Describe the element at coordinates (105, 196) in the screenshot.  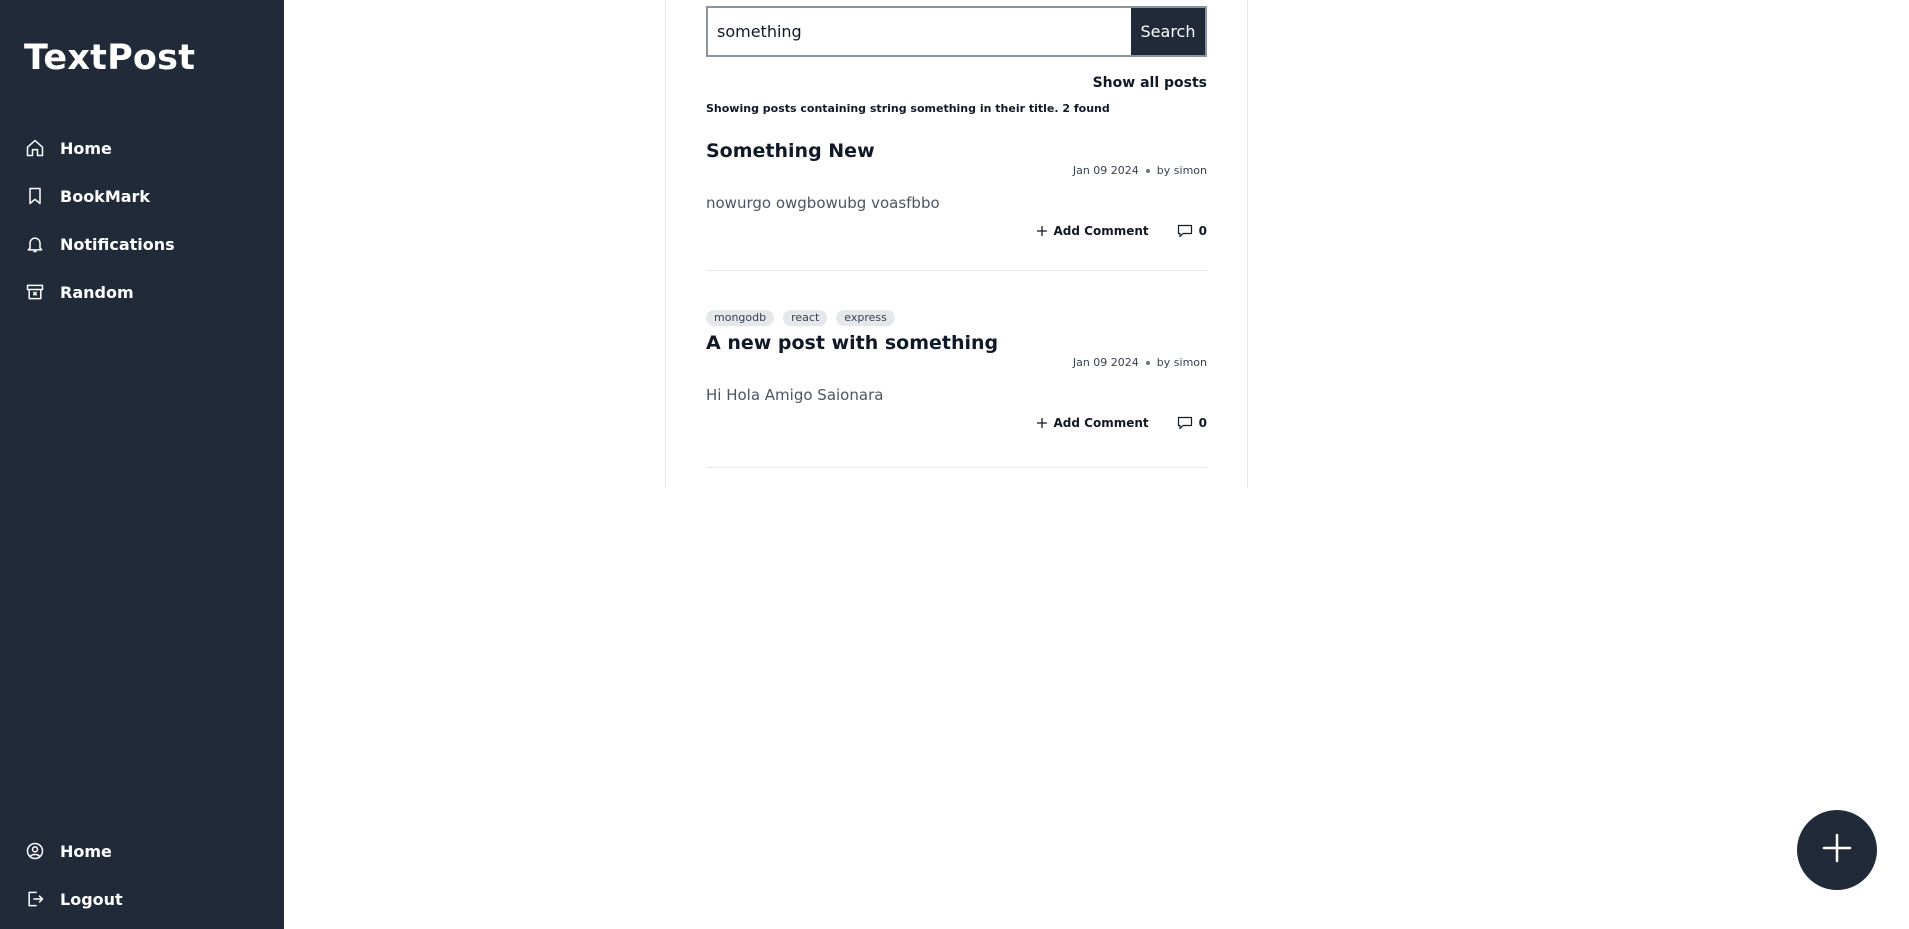
I see `sidebar-item-label: BookMark` at that location.